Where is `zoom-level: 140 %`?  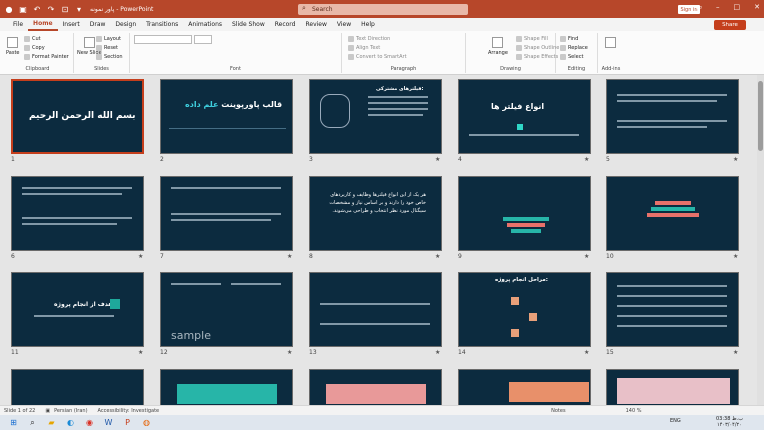 zoom-level: 140 % is located at coordinates (634, 411).